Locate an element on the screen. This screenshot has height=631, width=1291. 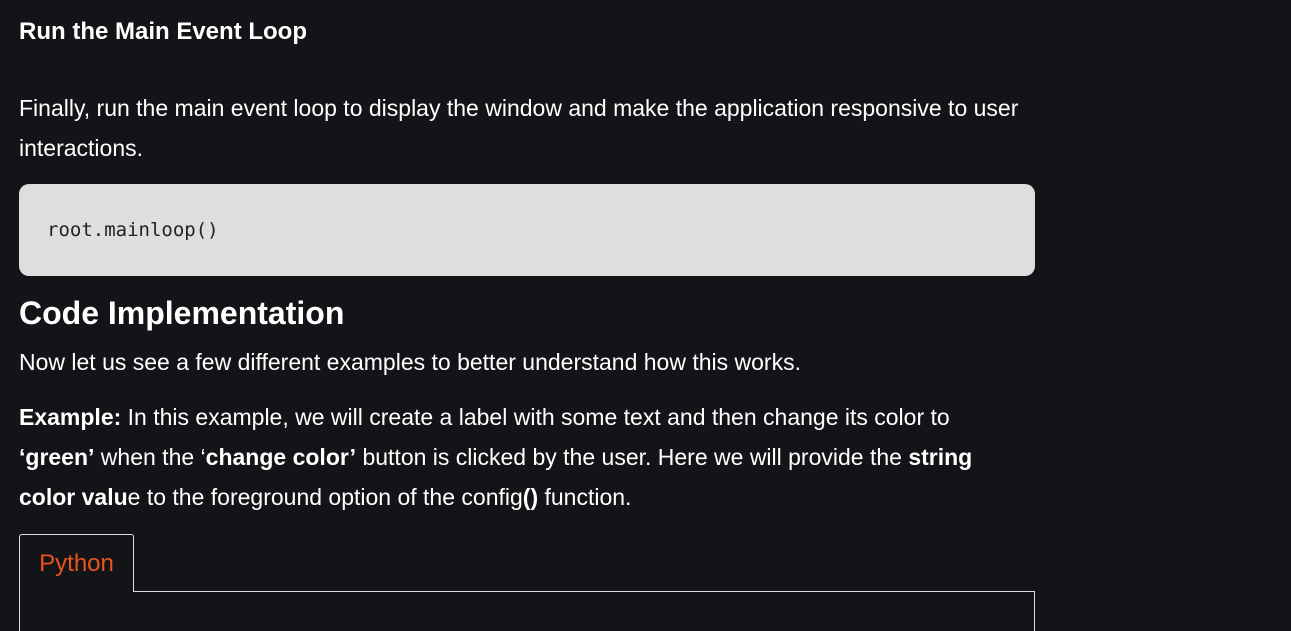
bold-text: change color’ is located at coordinates (281, 457).